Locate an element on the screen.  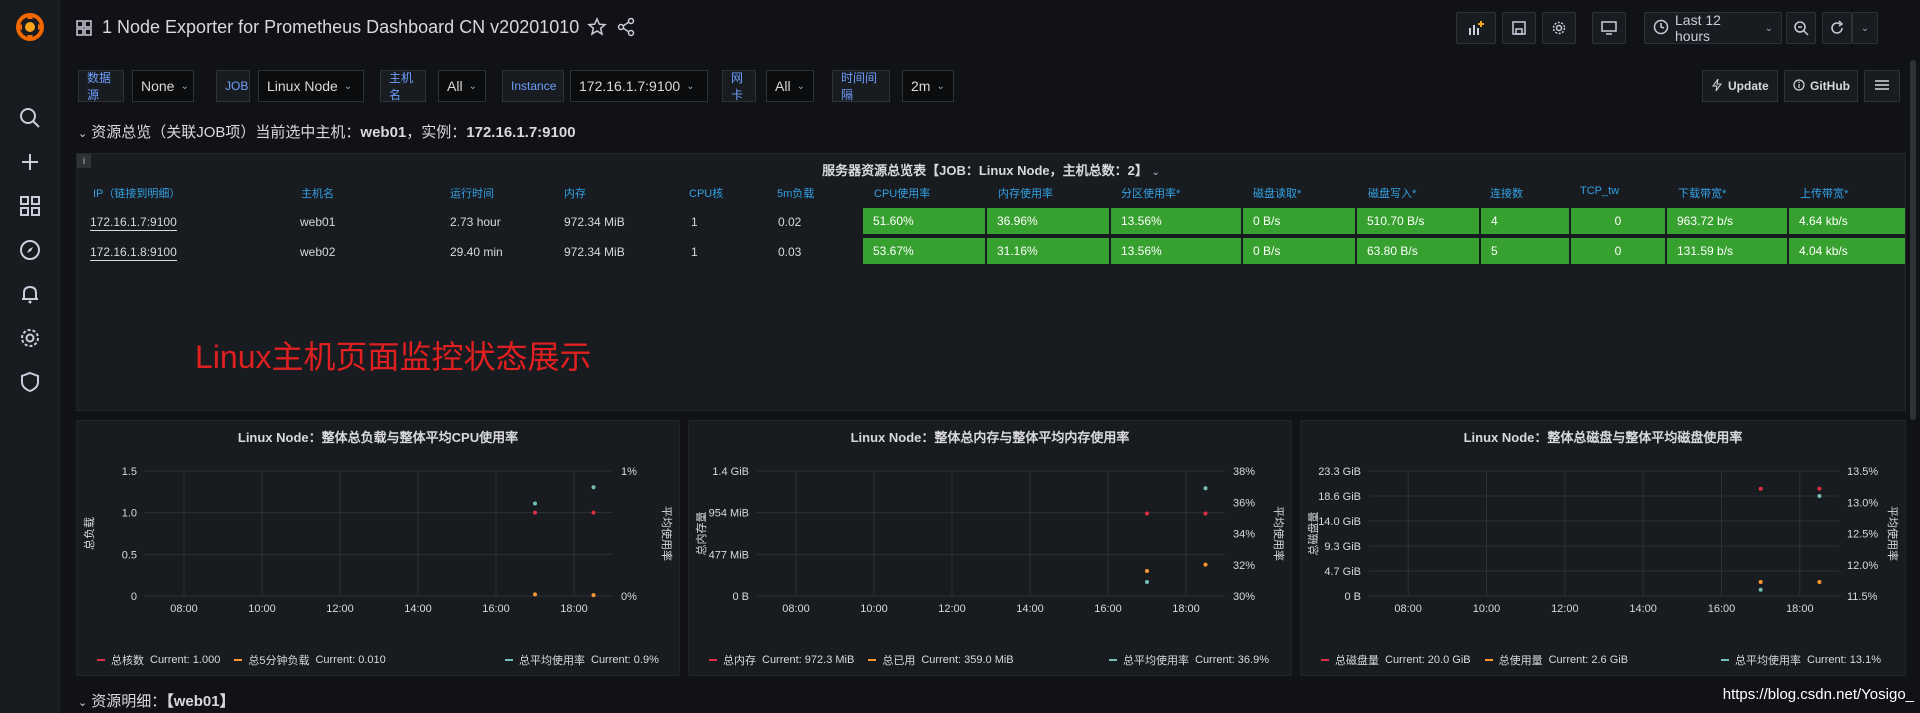
var-label-instance: Instance is located at coordinates (533, 86).